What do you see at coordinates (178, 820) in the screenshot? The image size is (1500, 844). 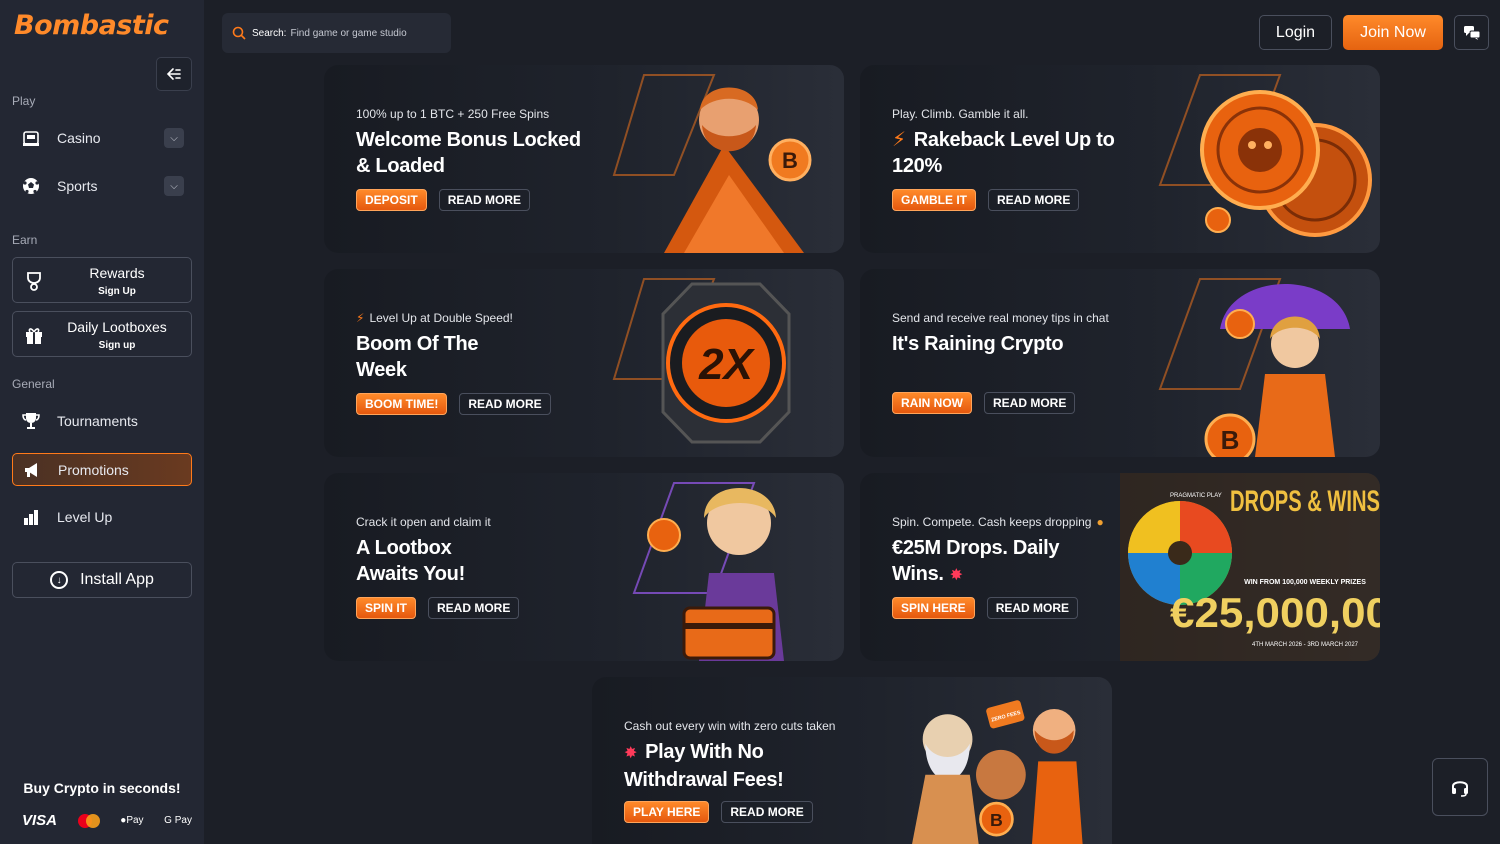 I see `google-pay-logo: G Pay` at bounding box center [178, 820].